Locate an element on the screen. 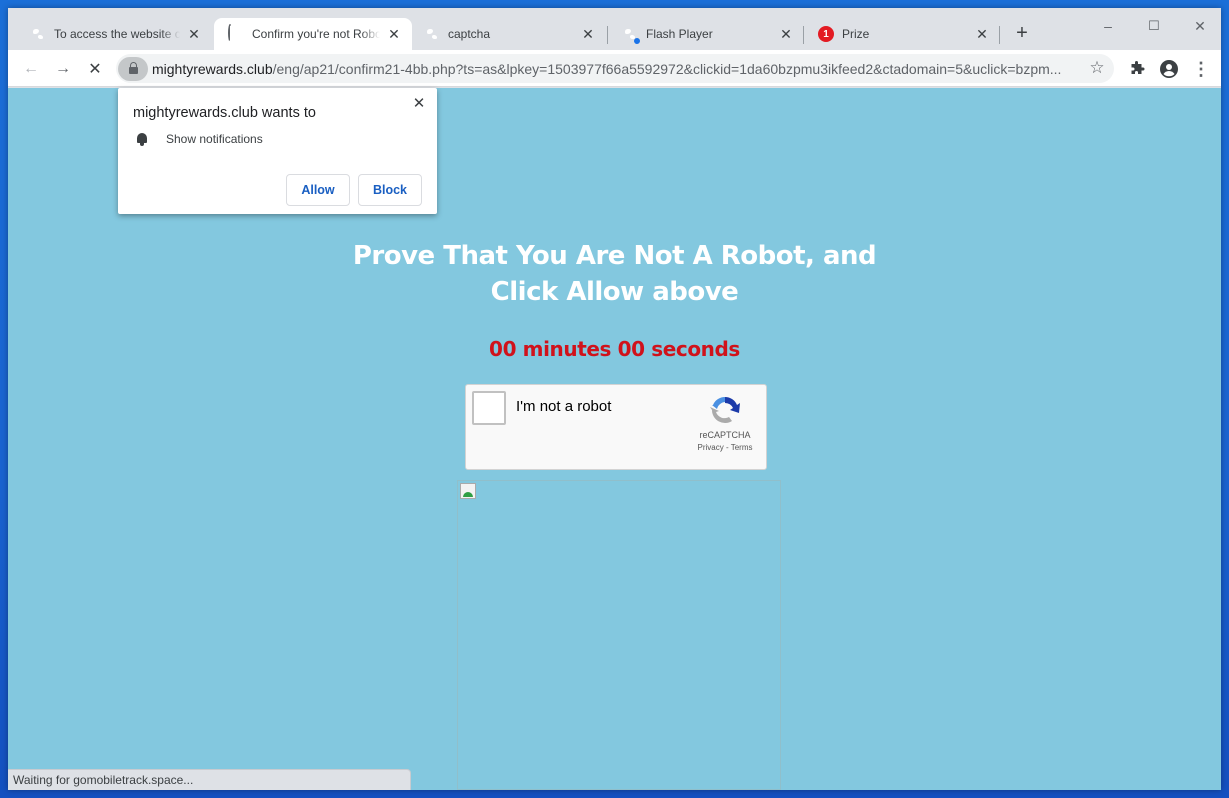 This screenshot has height=798, width=1229. tab-title: Prize is located at coordinates (856, 34).